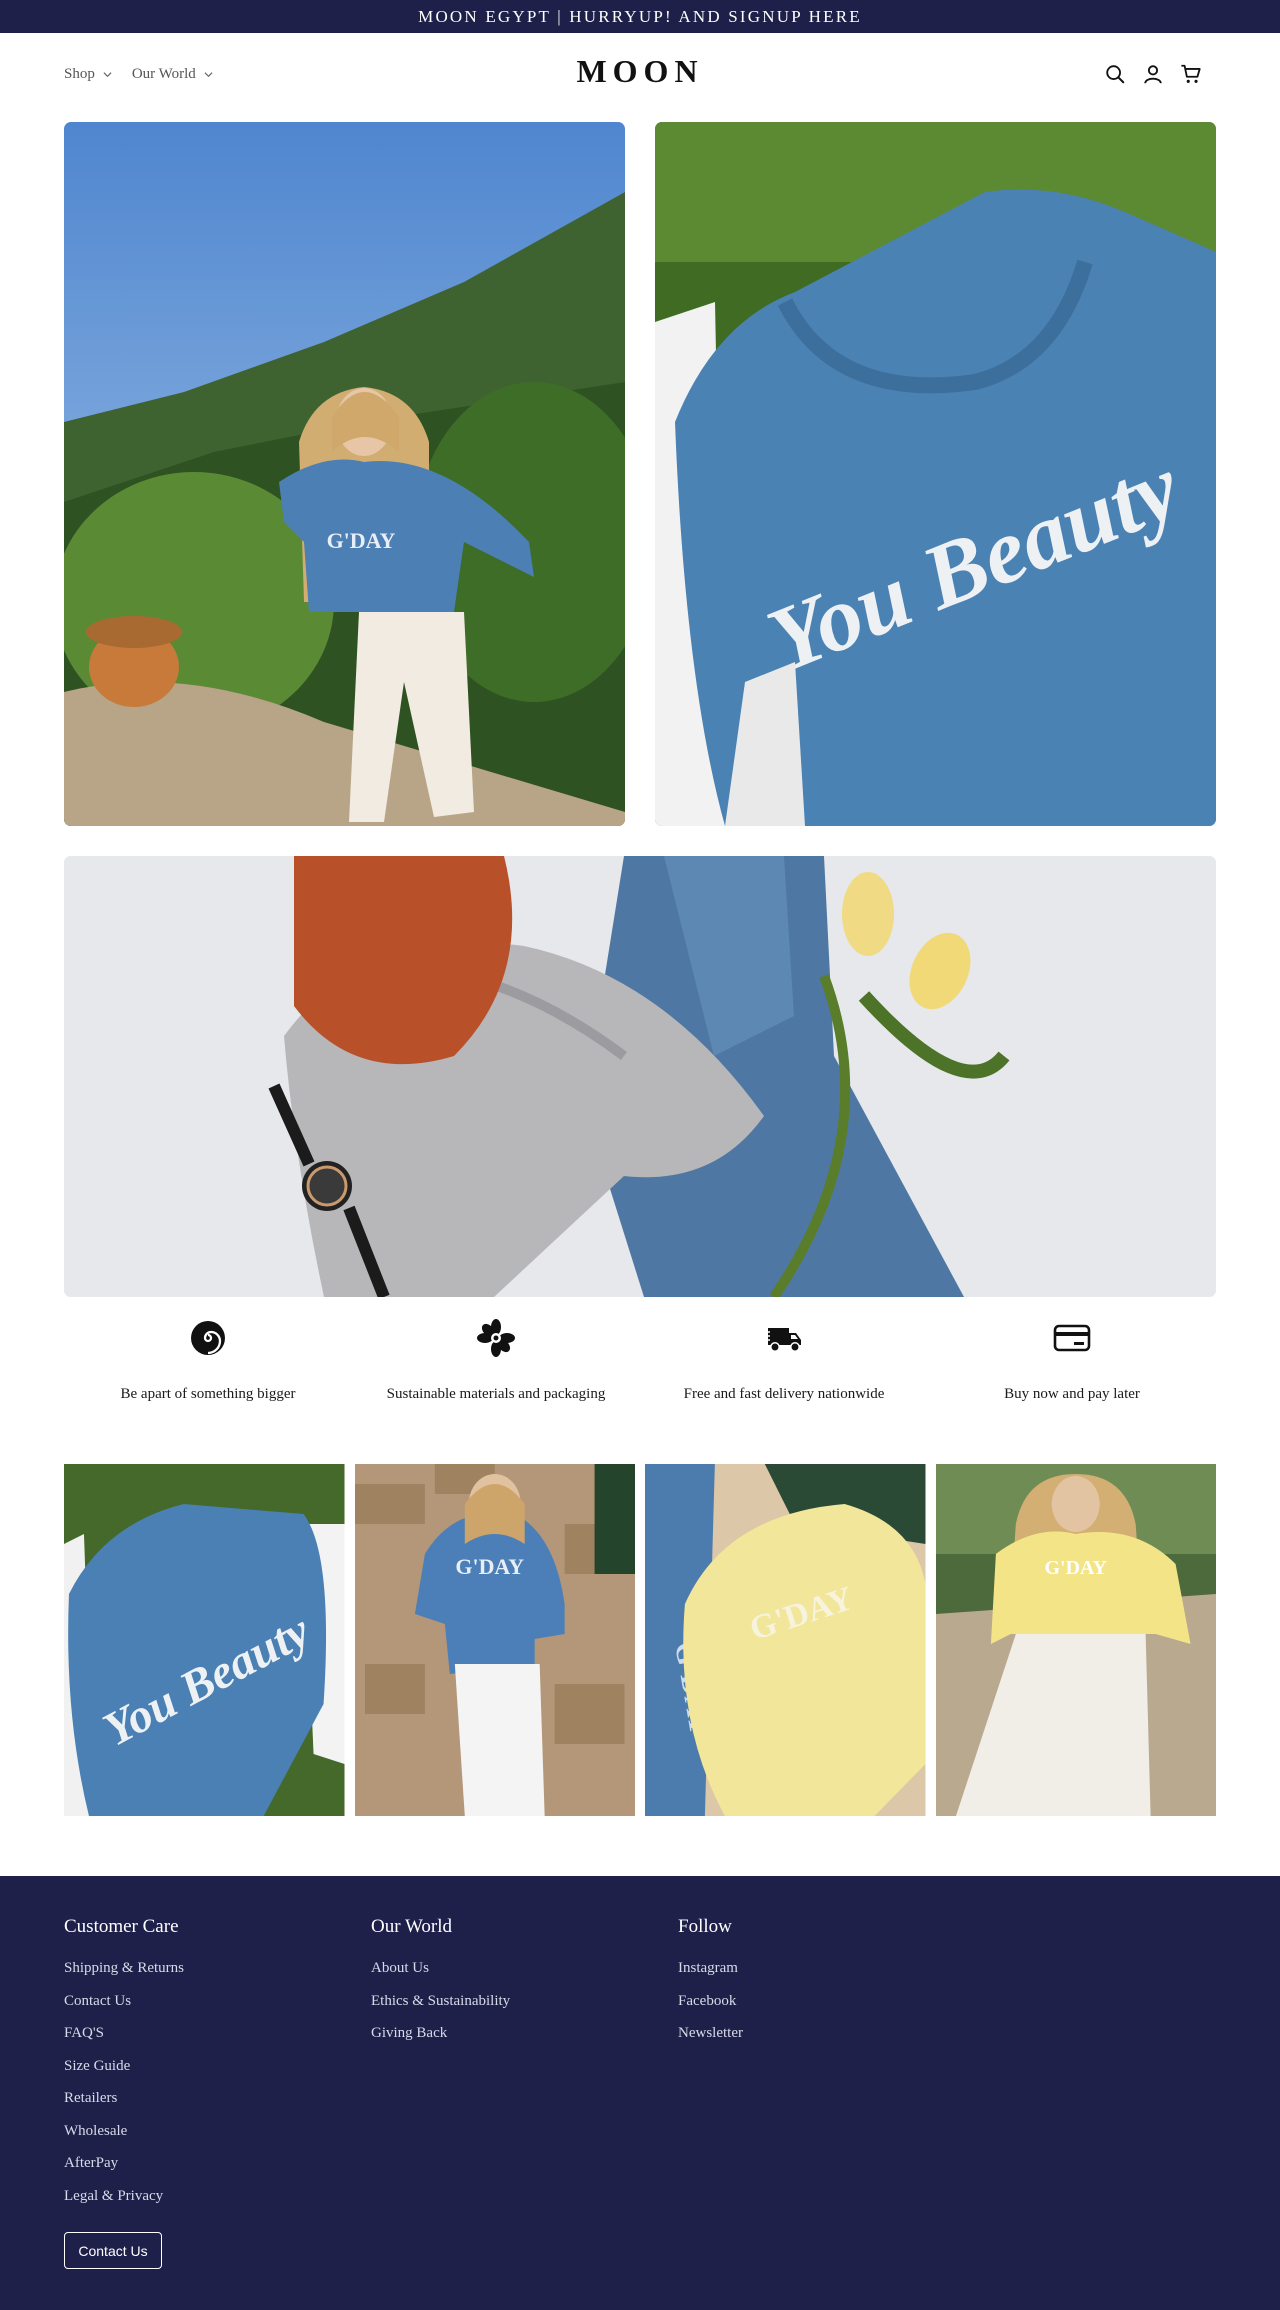 This screenshot has width=1280, height=2310. What do you see at coordinates (121, 1926) in the screenshot?
I see `footer-heading: Customer Care` at bounding box center [121, 1926].